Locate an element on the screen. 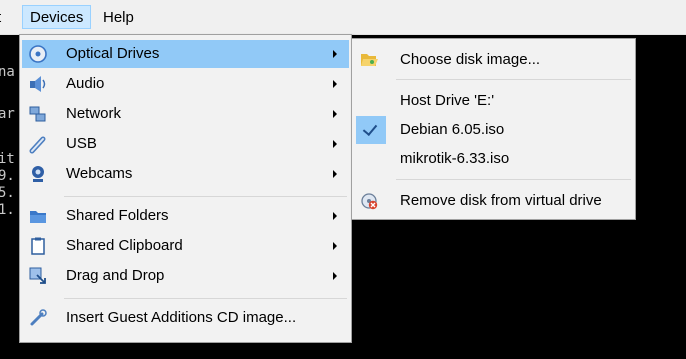 The image size is (686, 359). menubar-item-partial: t is located at coordinates (4, 18).